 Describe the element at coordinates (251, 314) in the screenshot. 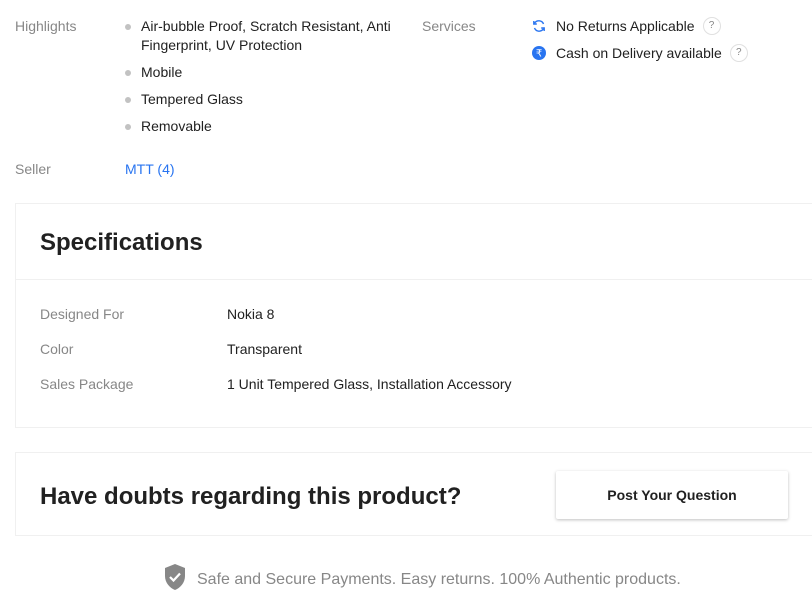

I see `spec-value: Nokia 8` at that location.